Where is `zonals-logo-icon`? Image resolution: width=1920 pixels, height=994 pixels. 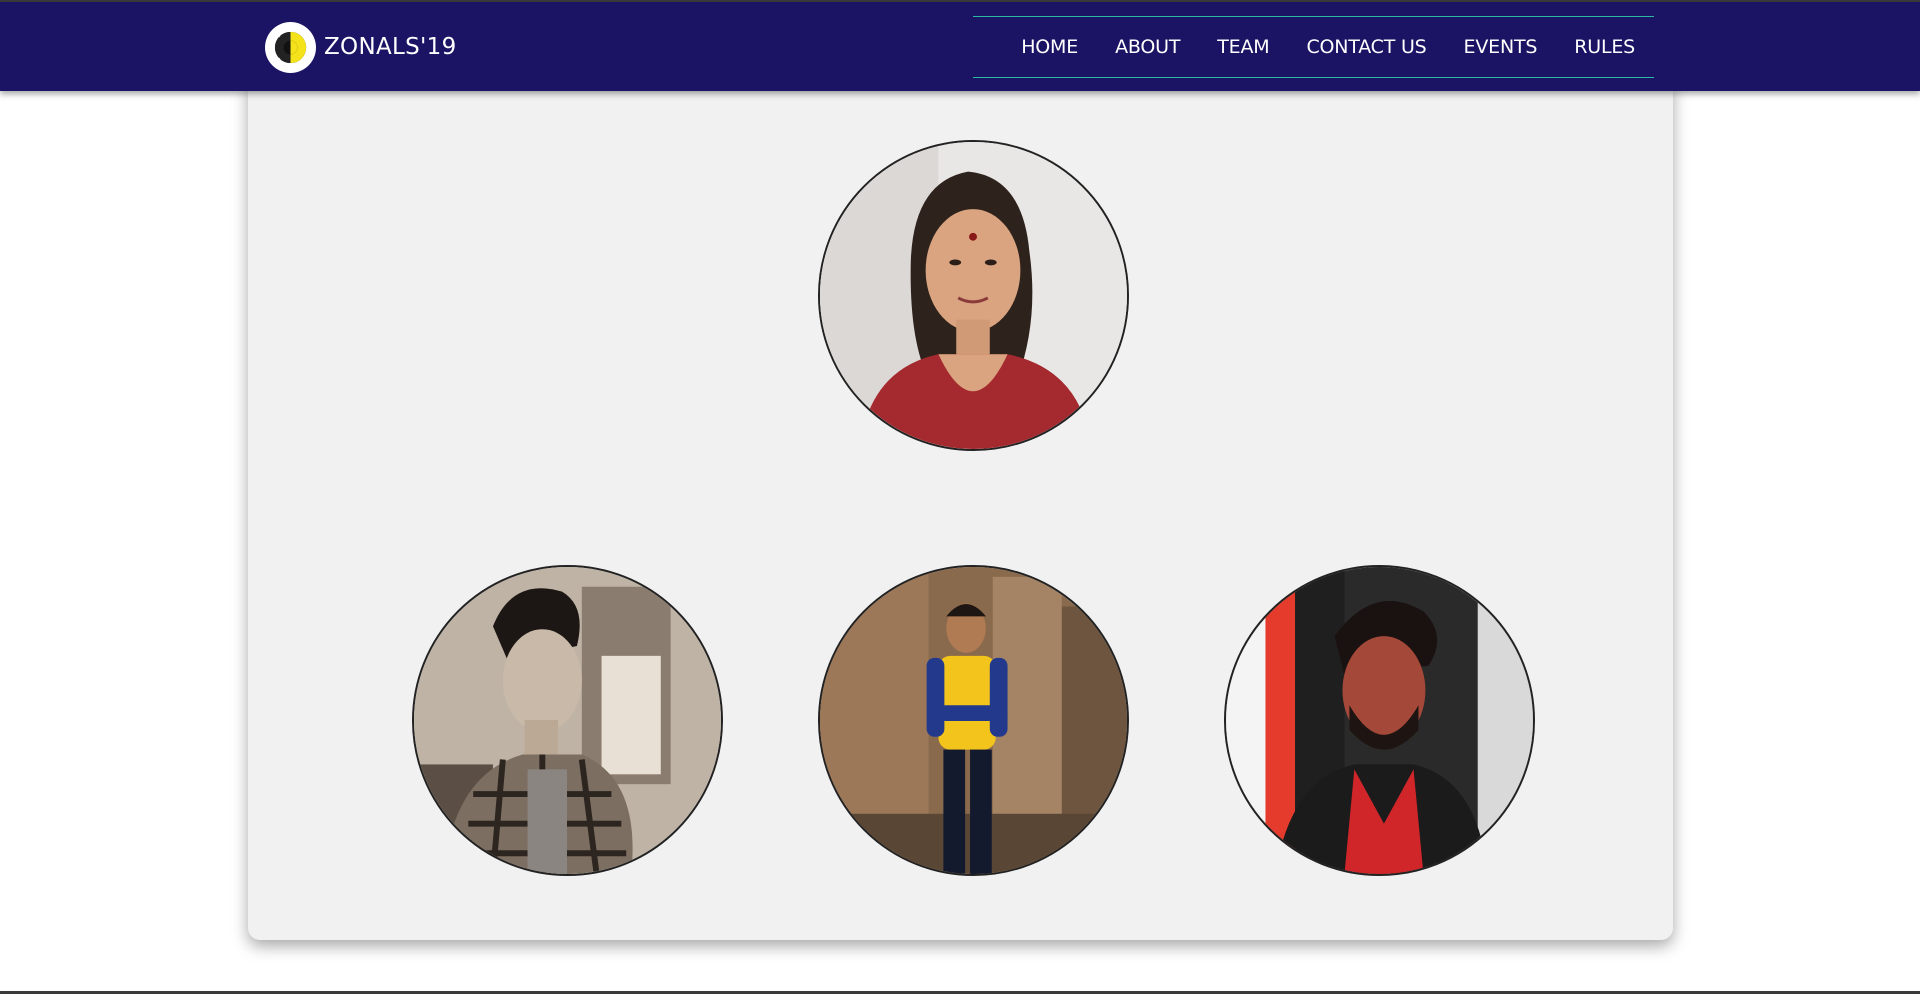
zonals-logo-icon is located at coordinates (290, 47).